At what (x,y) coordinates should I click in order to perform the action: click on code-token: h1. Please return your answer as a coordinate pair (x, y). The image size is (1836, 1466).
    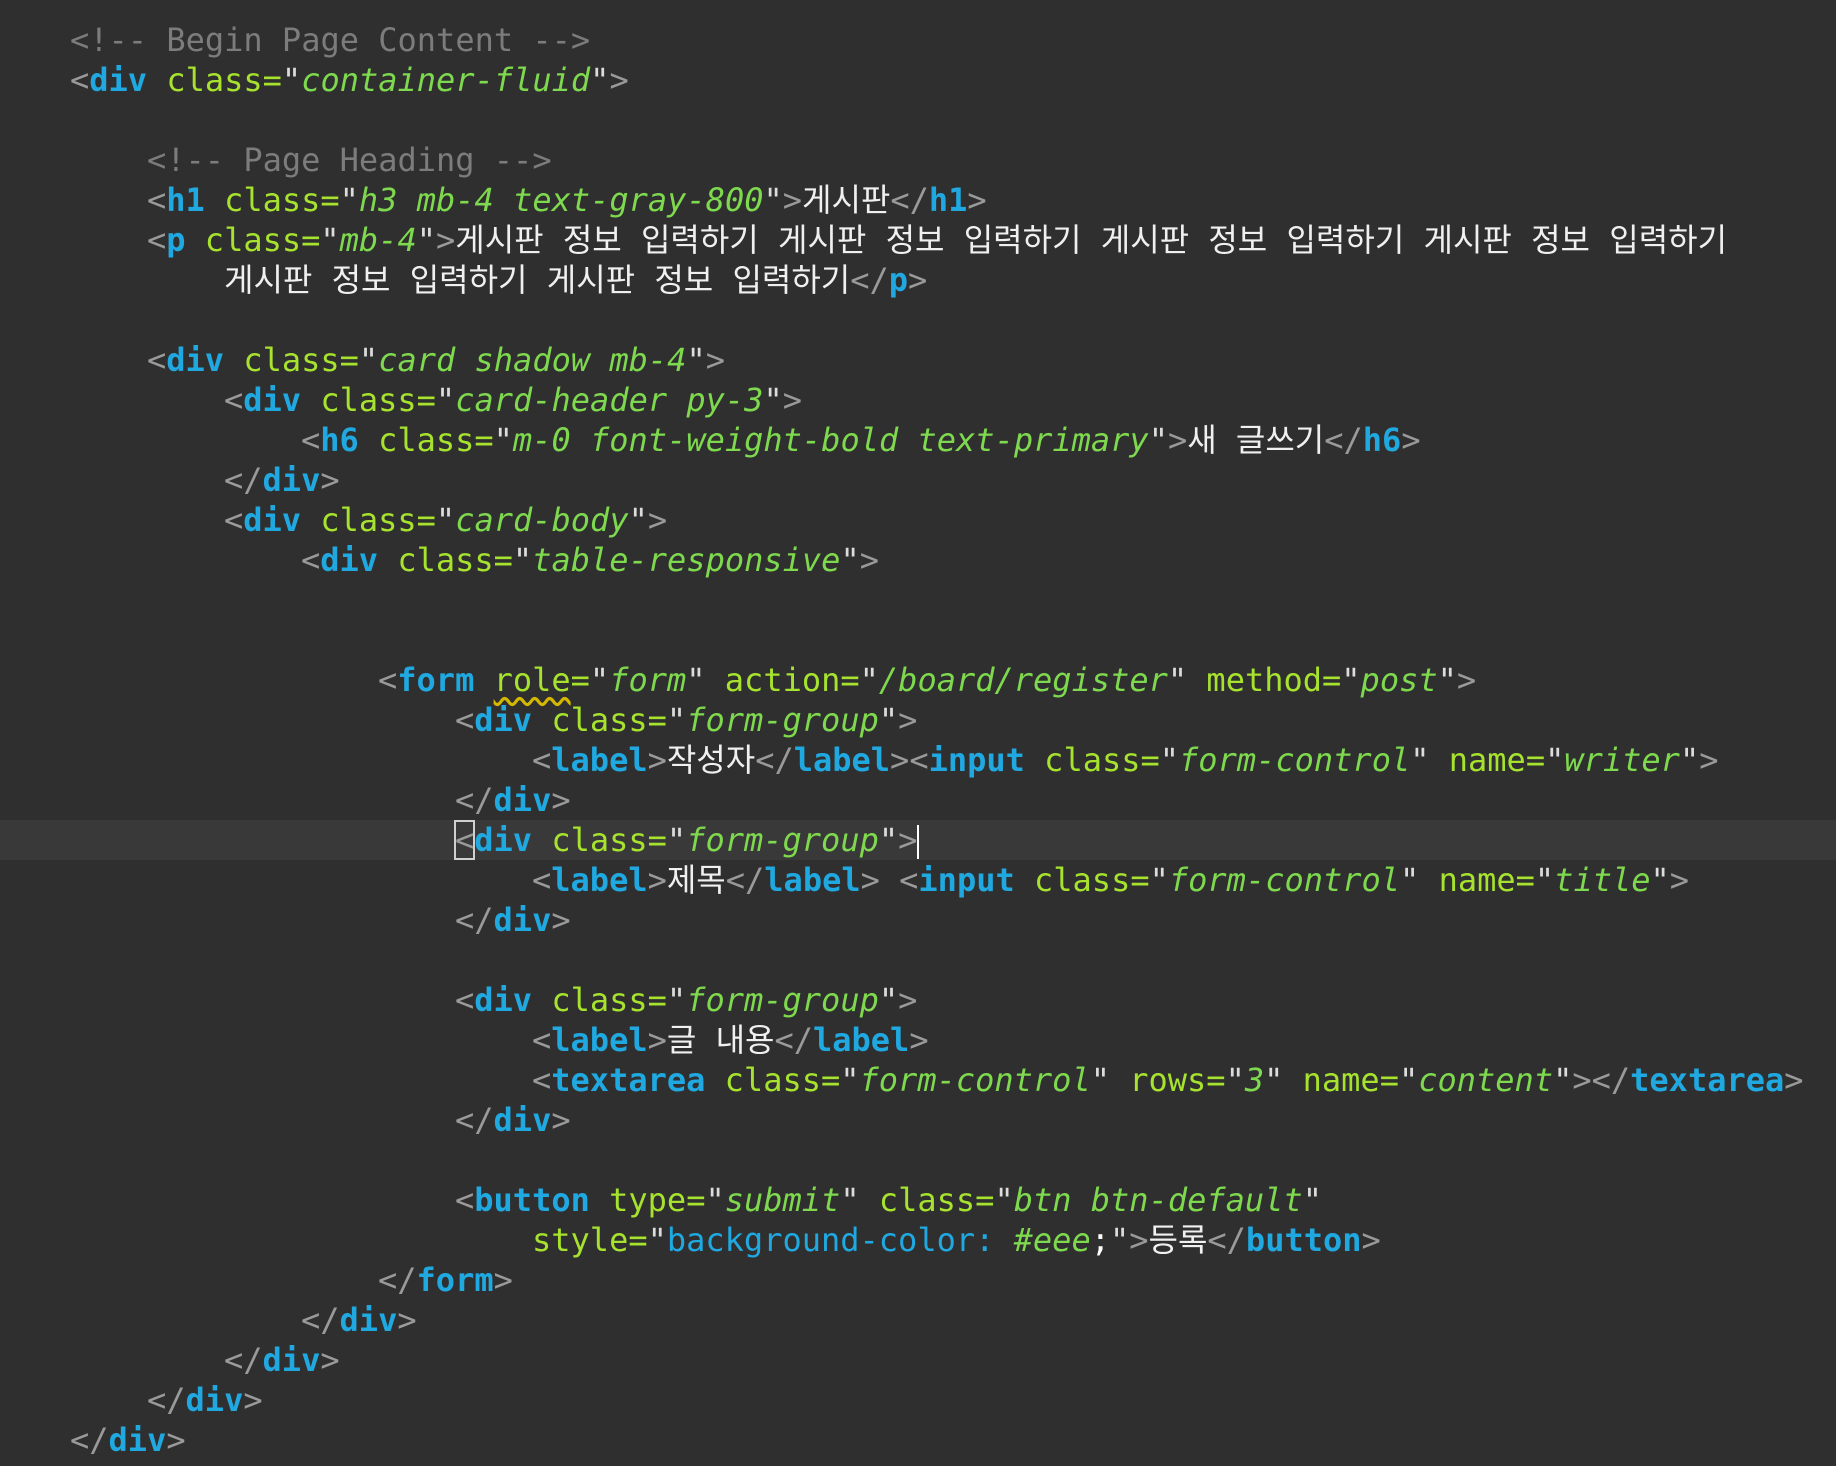
    Looking at the image, I should click on (185, 200).